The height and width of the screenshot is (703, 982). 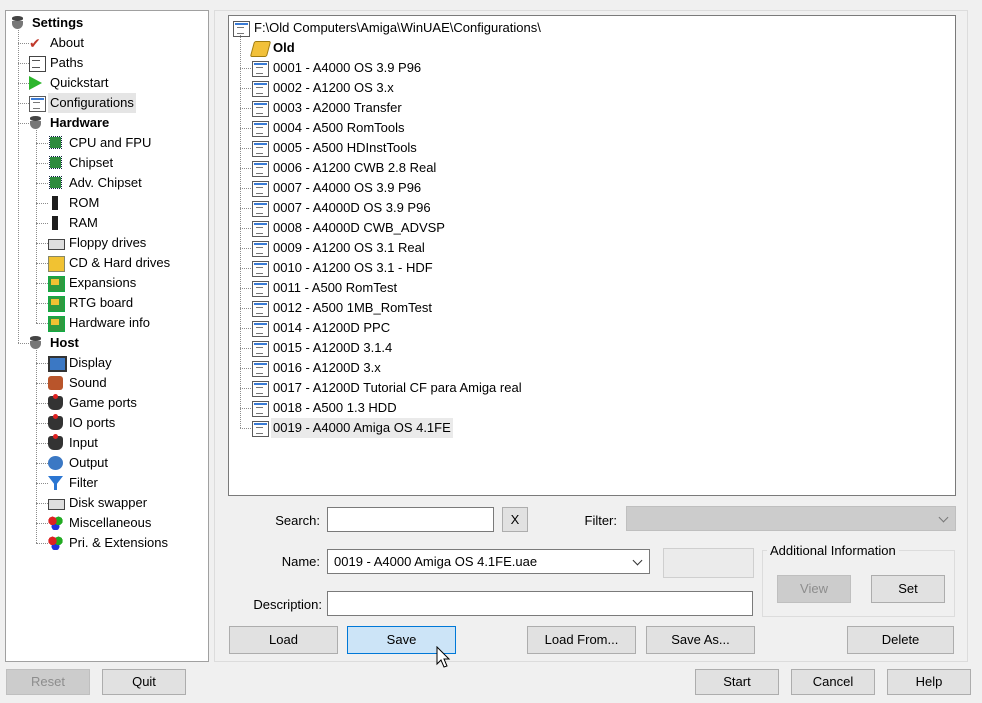 I want to click on tree-item-label: Miscellaneous, so click(x=110, y=522).